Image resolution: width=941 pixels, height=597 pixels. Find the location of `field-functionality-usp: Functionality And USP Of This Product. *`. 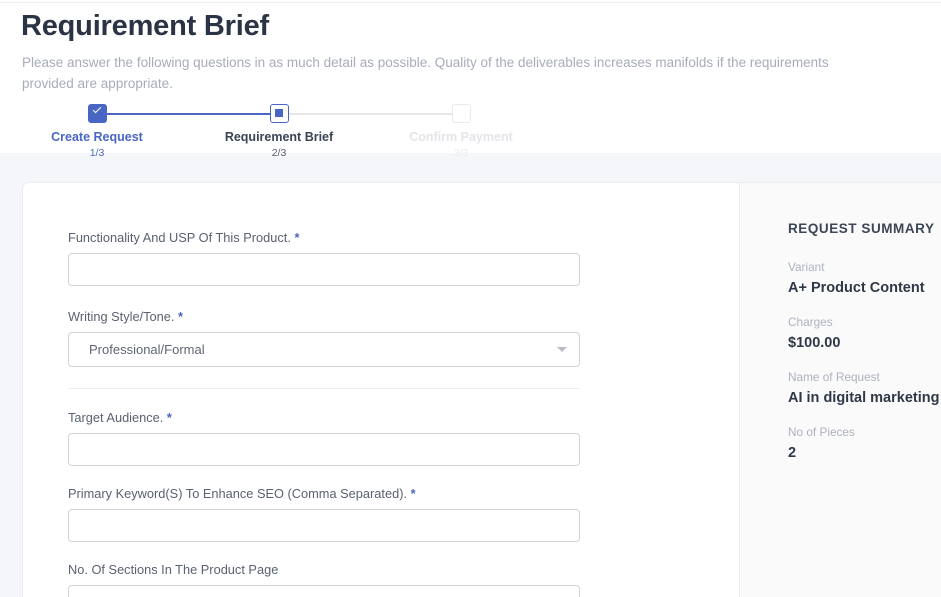

field-functionality-usp: Functionality And USP Of This Product. * is located at coordinates (325, 257).